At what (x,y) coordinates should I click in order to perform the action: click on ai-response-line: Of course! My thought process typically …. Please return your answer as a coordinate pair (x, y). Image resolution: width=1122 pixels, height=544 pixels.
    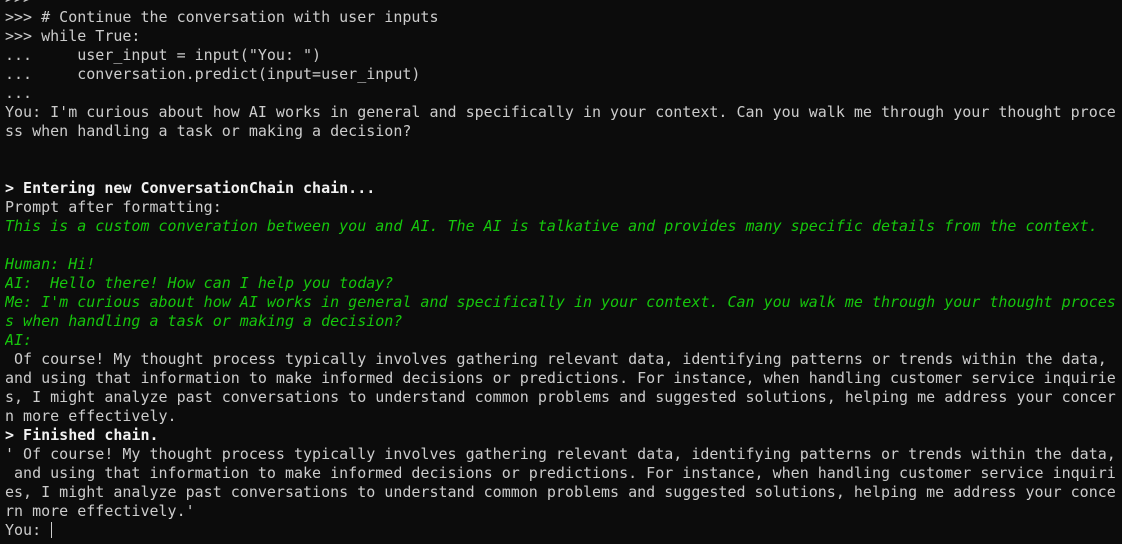
    Looking at the image, I should click on (556, 359).